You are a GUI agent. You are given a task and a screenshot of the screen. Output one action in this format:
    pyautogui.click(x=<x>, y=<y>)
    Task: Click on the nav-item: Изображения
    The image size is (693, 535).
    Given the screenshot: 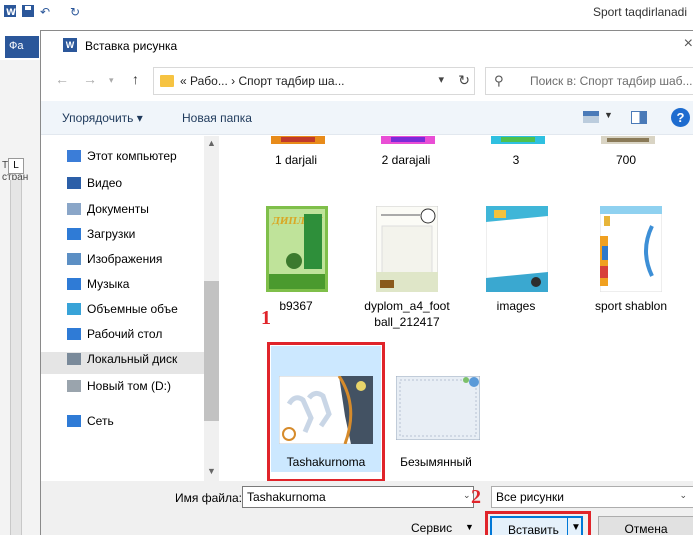 What is the action you would take?
    pyautogui.click(x=114, y=259)
    